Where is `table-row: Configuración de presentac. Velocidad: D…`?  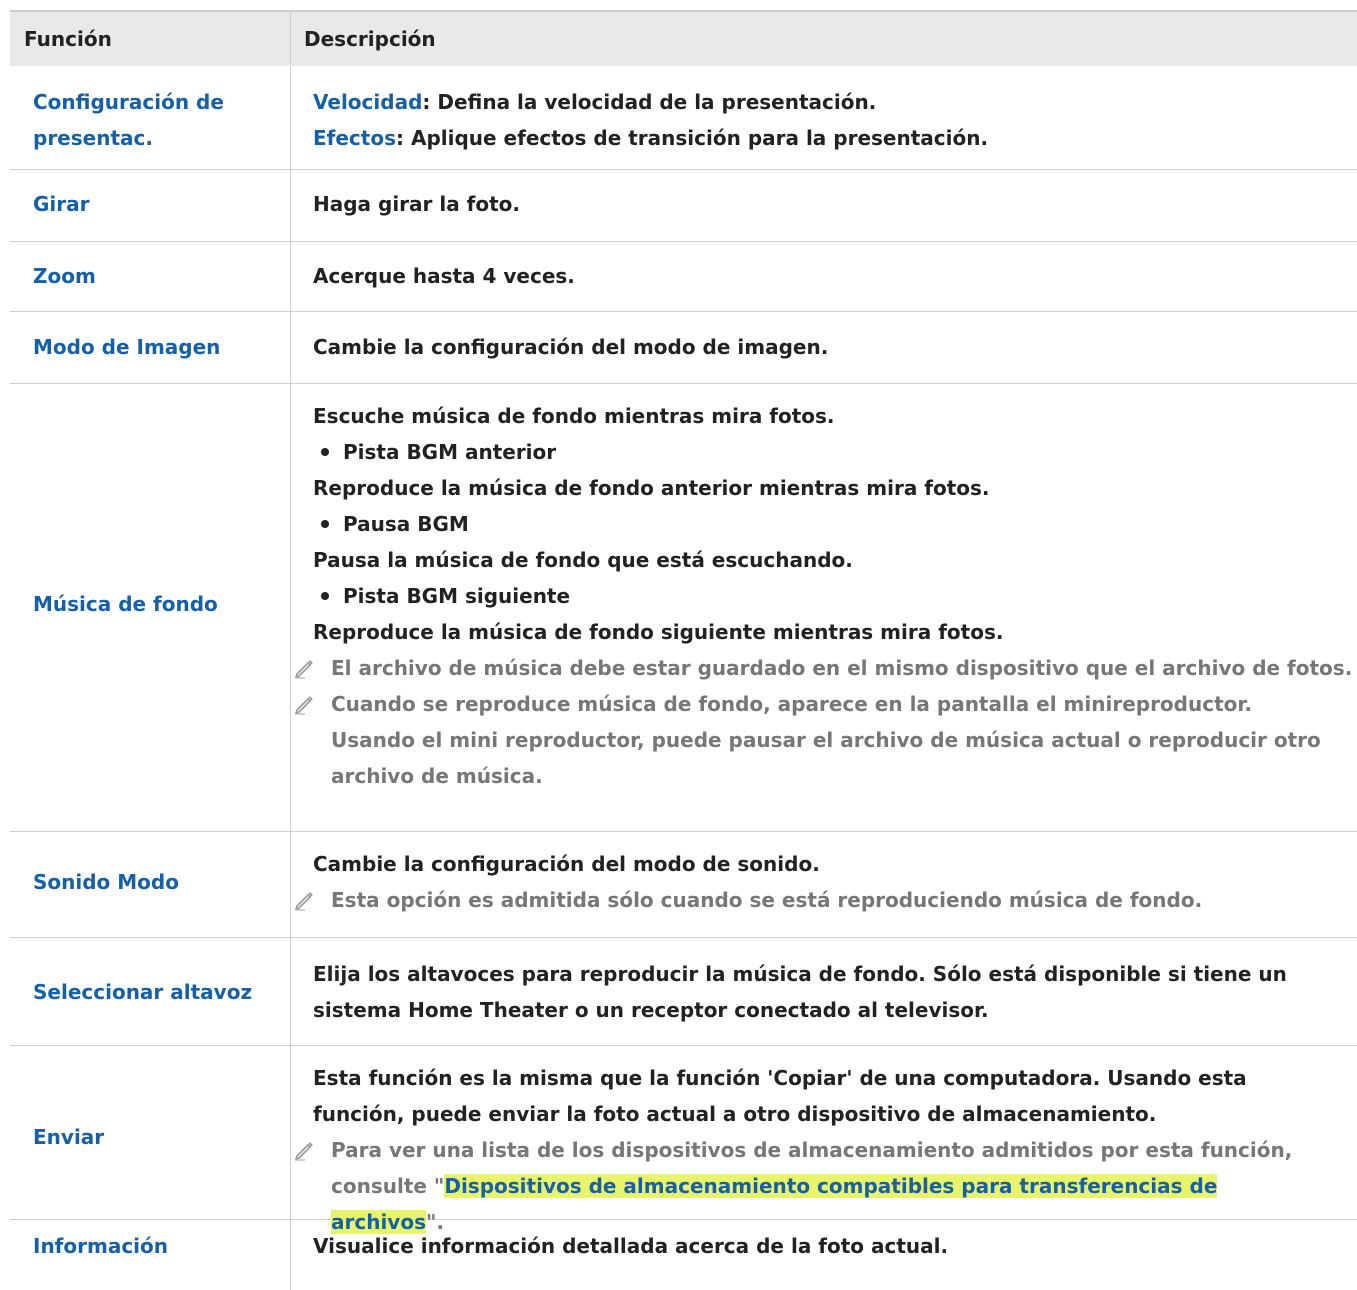 table-row: Configuración de presentac. Velocidad: D… is located at coordinates (683, 118).